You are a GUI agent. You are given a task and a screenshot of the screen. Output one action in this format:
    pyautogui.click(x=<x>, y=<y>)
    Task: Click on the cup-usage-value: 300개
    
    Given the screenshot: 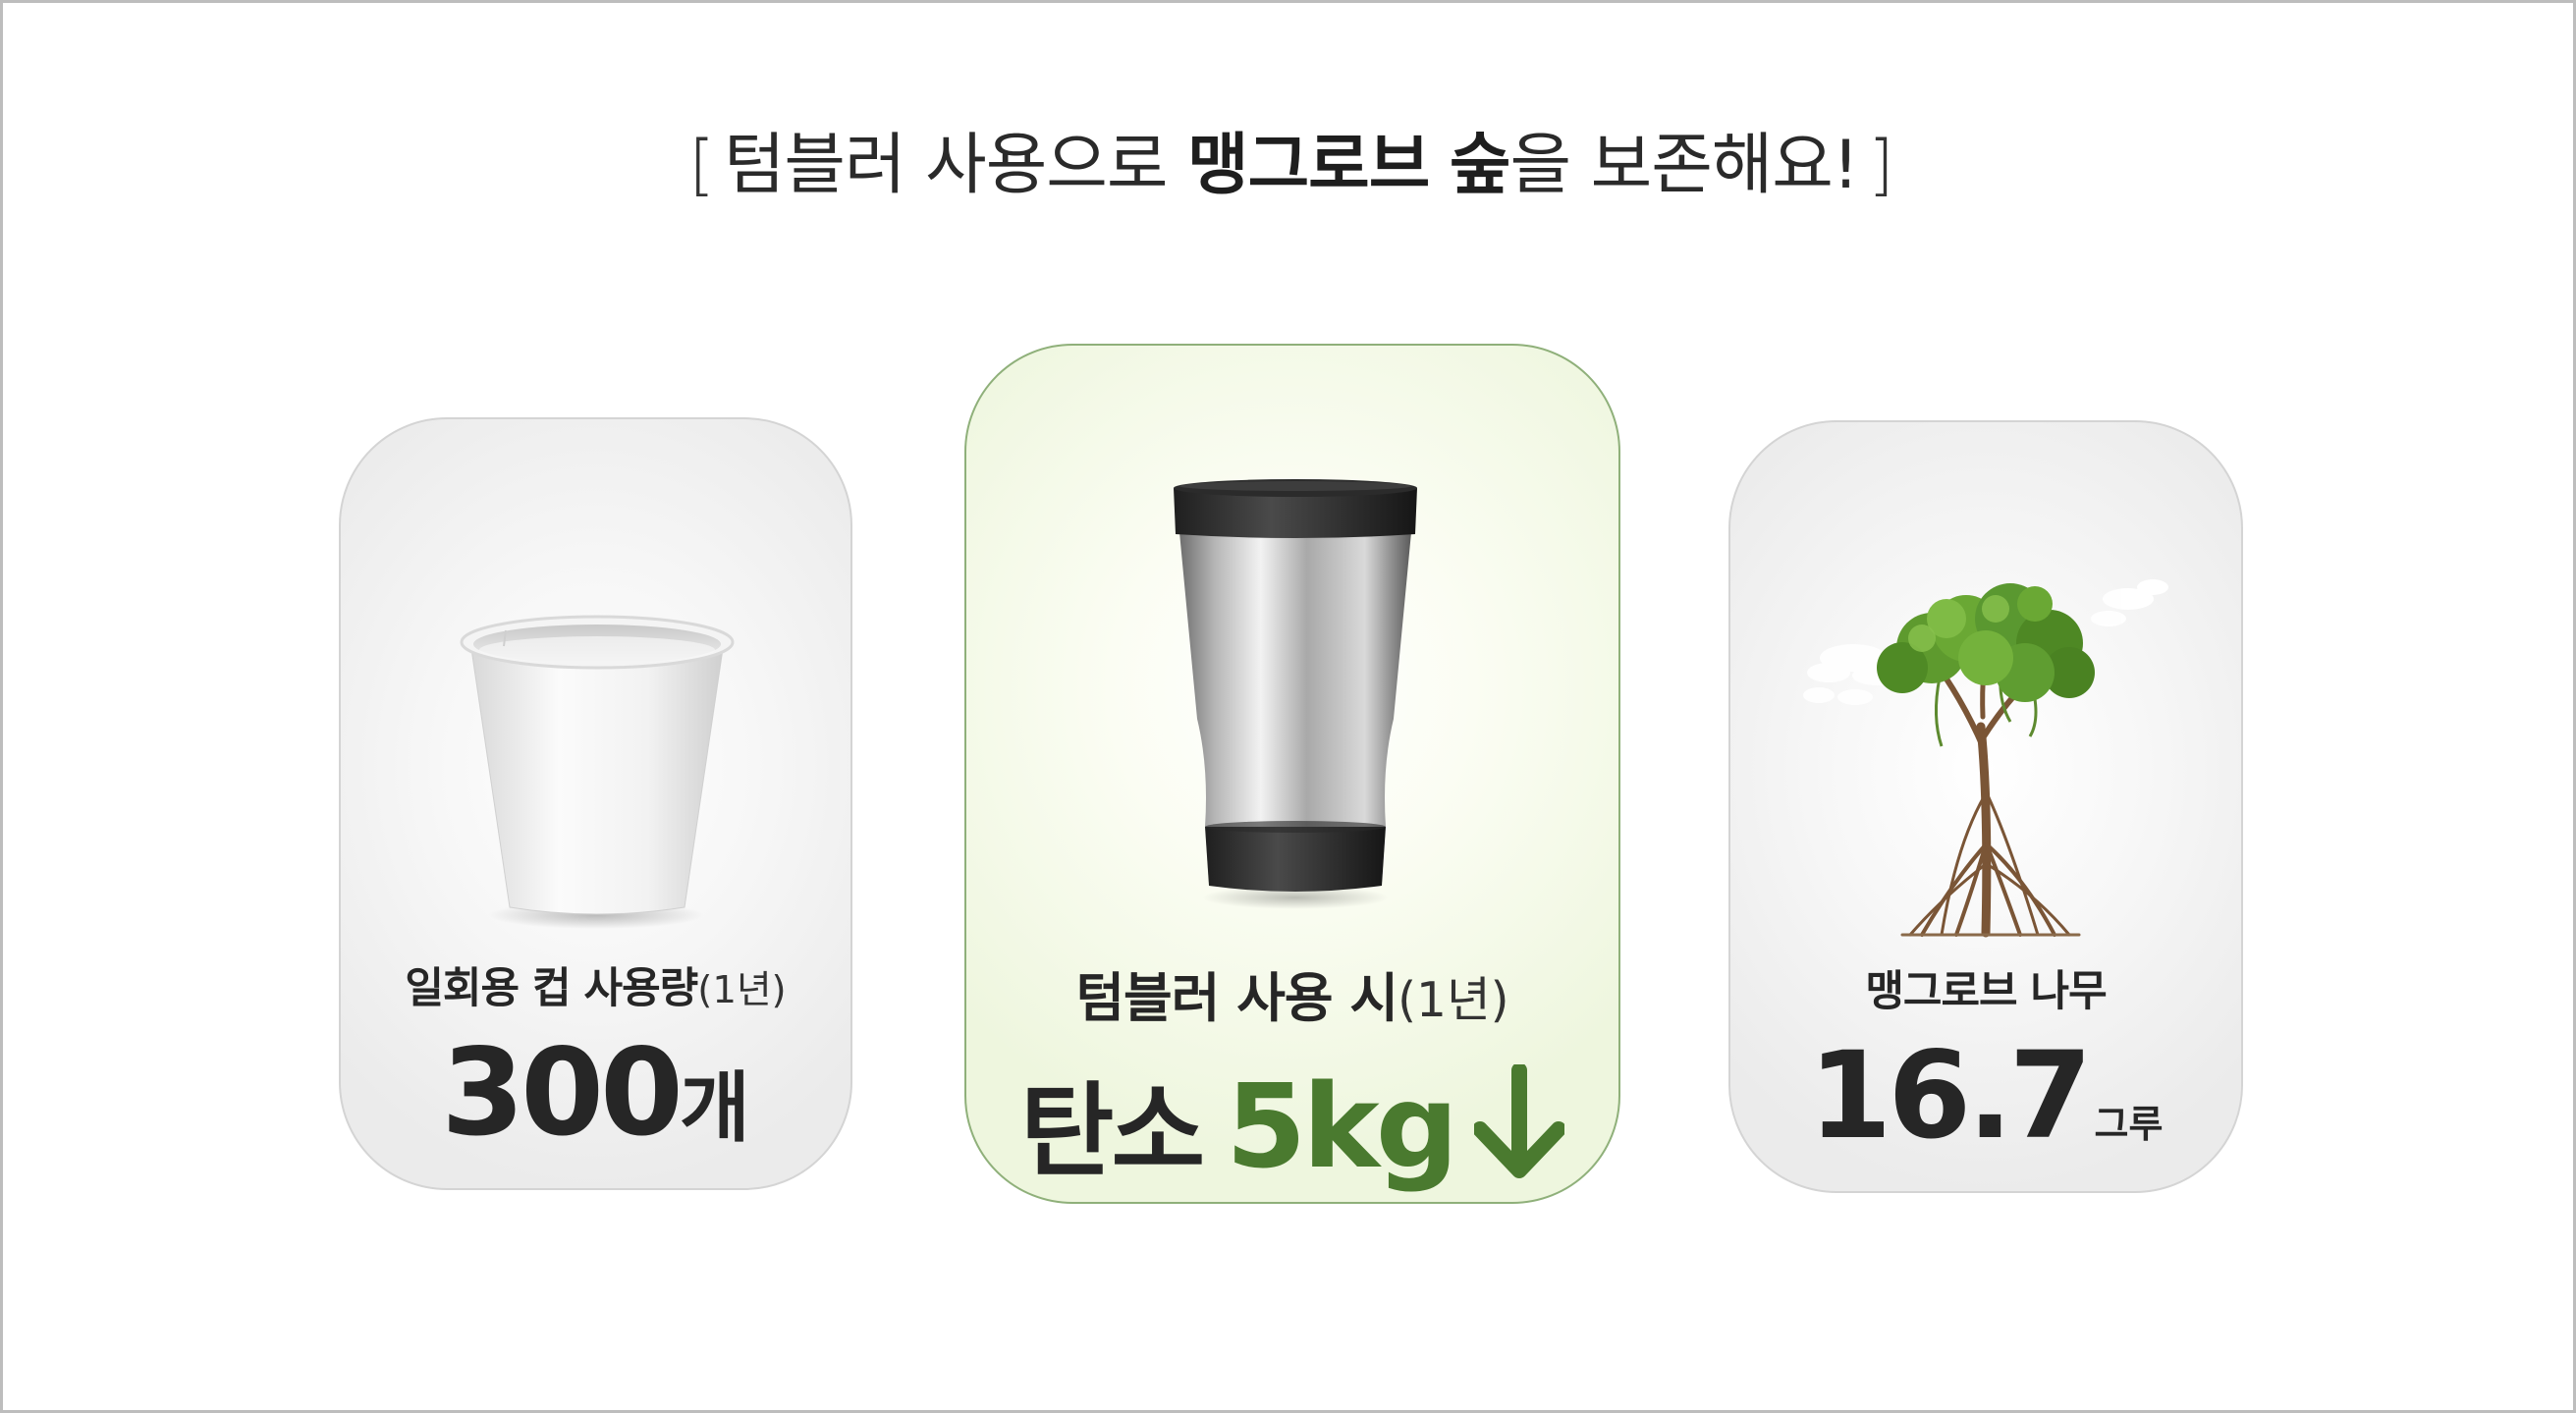 What is the action you would take?
    pyautogui.click(x=595, y=1093)
    